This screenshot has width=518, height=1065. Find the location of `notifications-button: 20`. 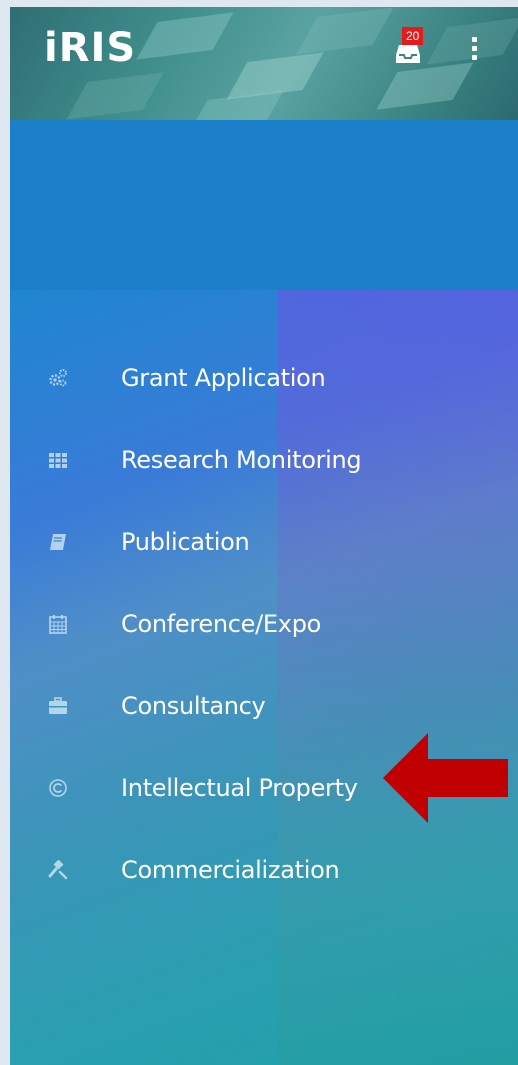

notifications-button: 20 is located at coordinates (408, 49).